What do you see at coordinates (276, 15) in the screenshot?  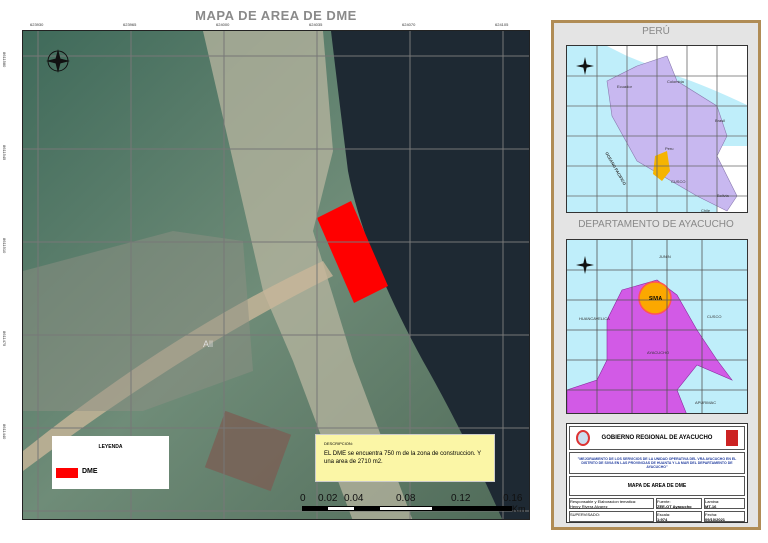 I see `map-title: MAPA DE AREA DE DME` at bounding box center [276, 15].